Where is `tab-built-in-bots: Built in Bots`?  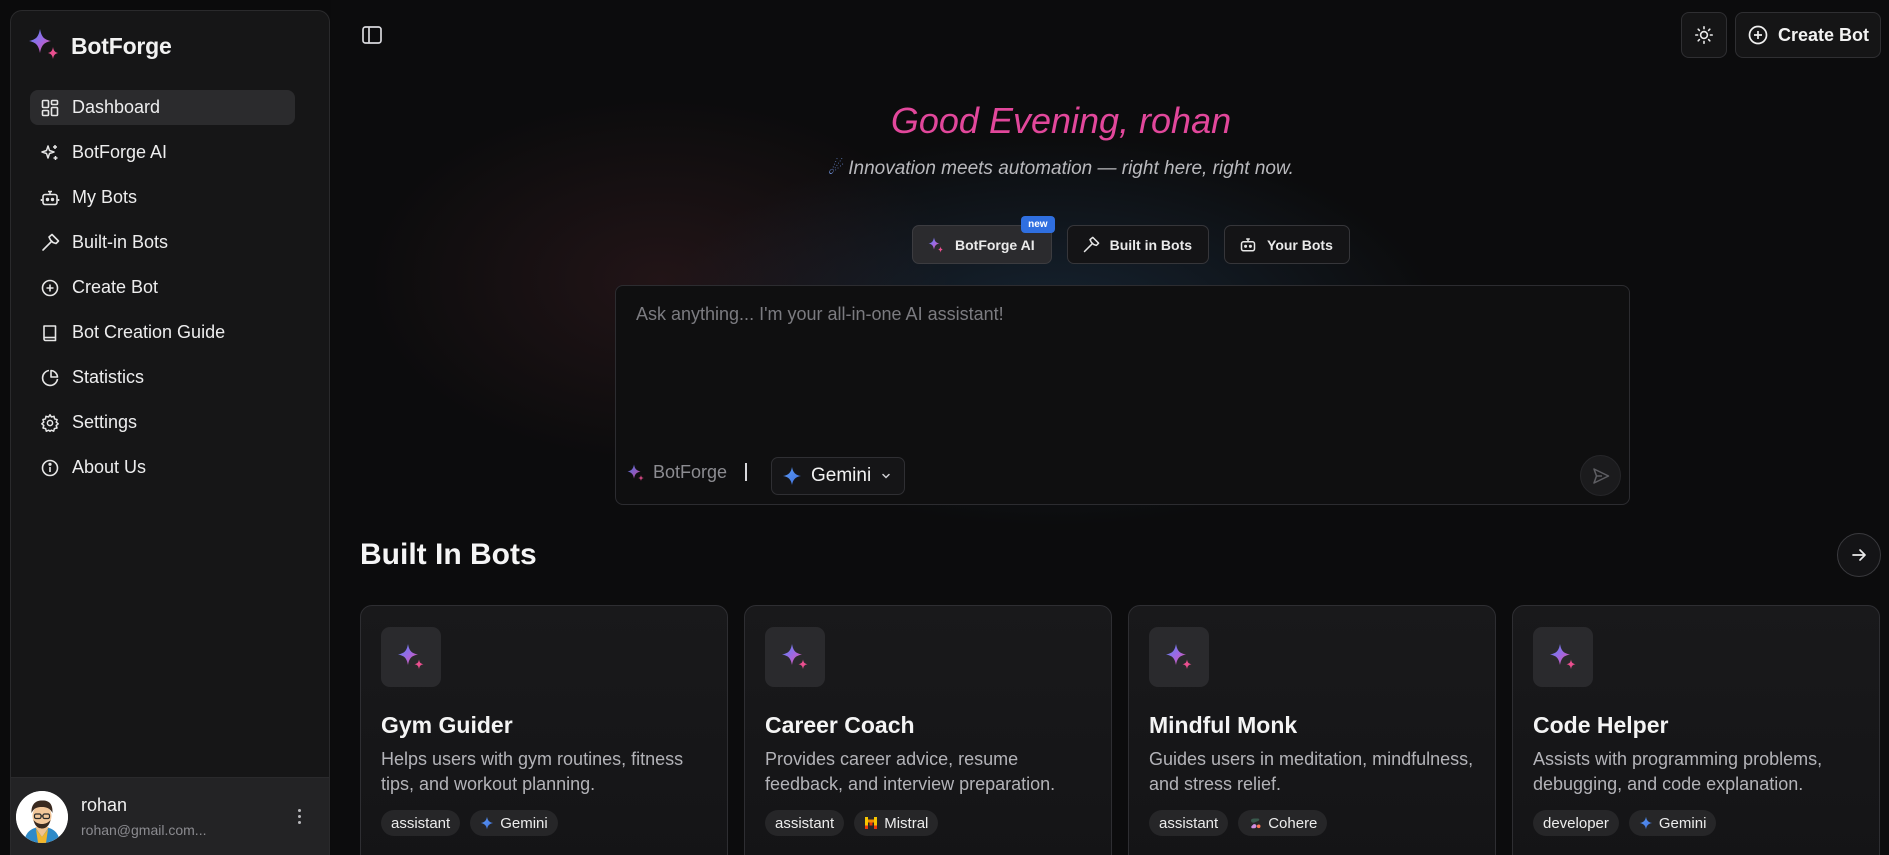
tab-built-in-bots: Built in Bots is located at coordinates (1138, 244).